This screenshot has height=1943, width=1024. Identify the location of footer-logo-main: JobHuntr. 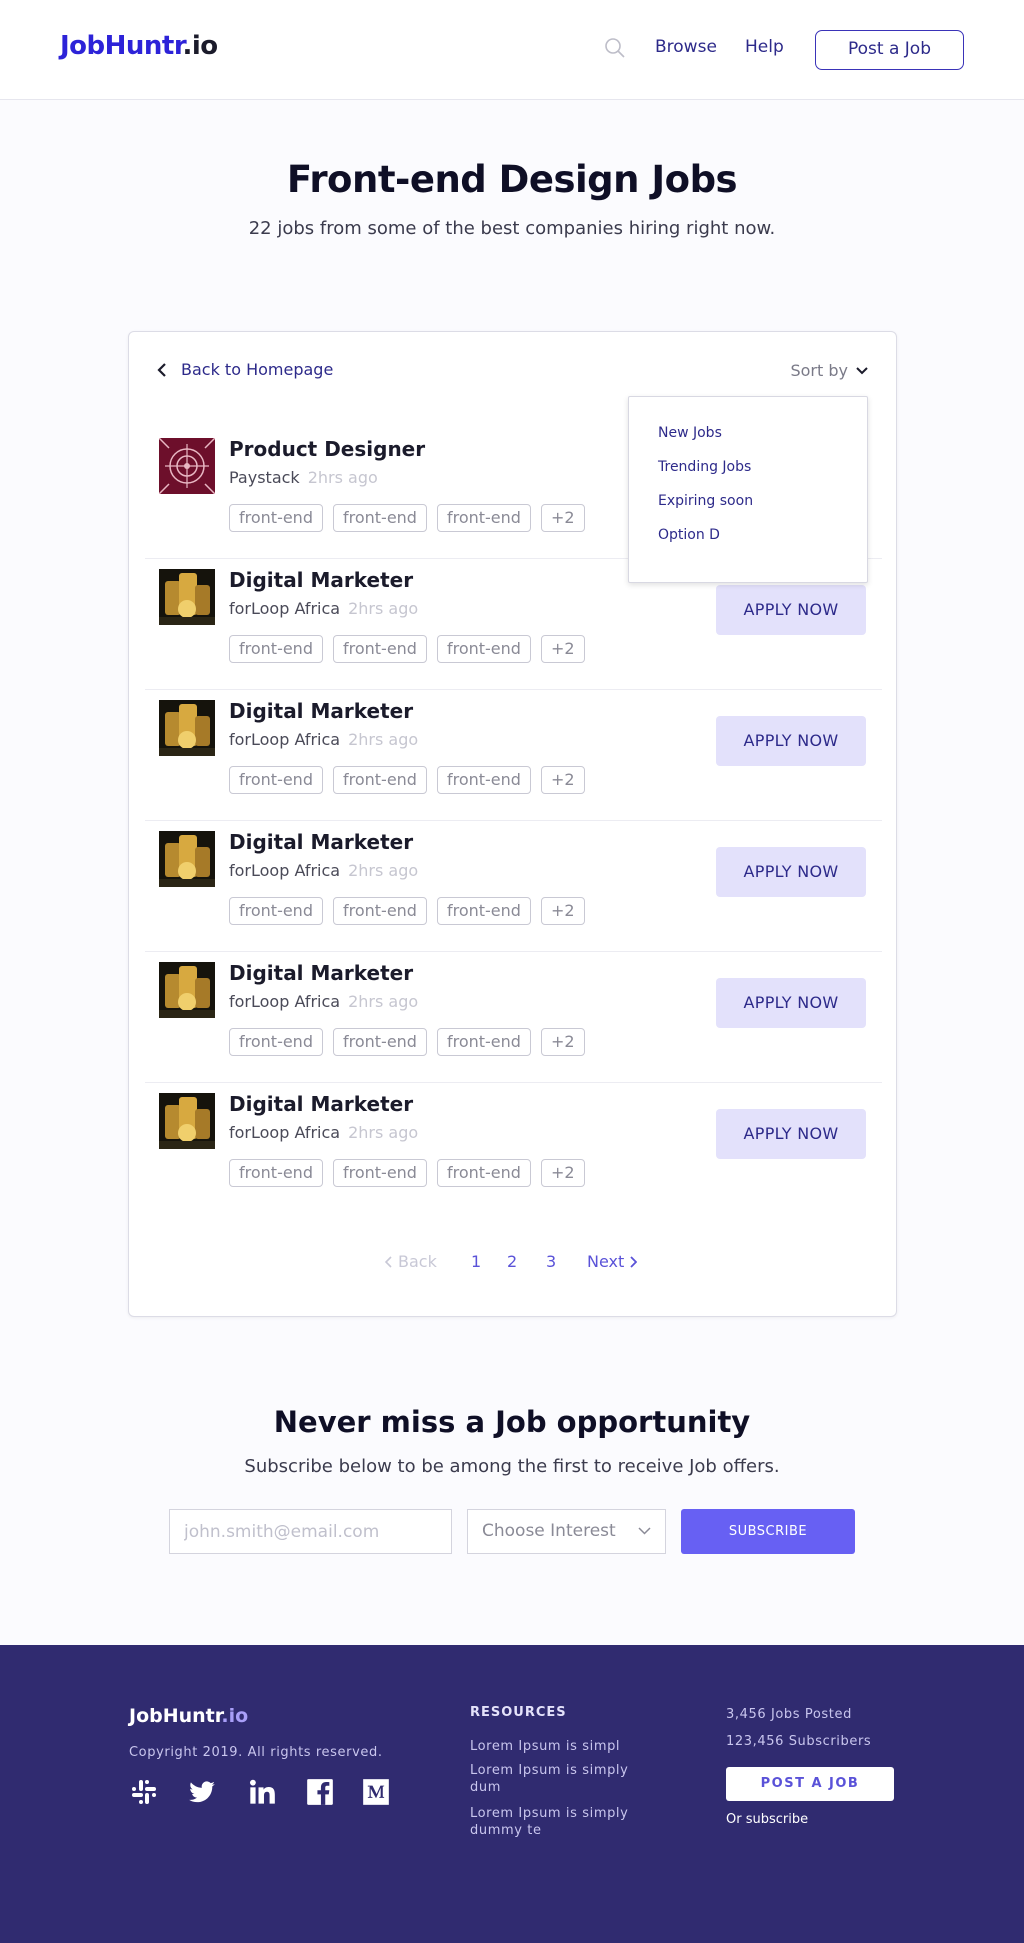
(175, 1716).